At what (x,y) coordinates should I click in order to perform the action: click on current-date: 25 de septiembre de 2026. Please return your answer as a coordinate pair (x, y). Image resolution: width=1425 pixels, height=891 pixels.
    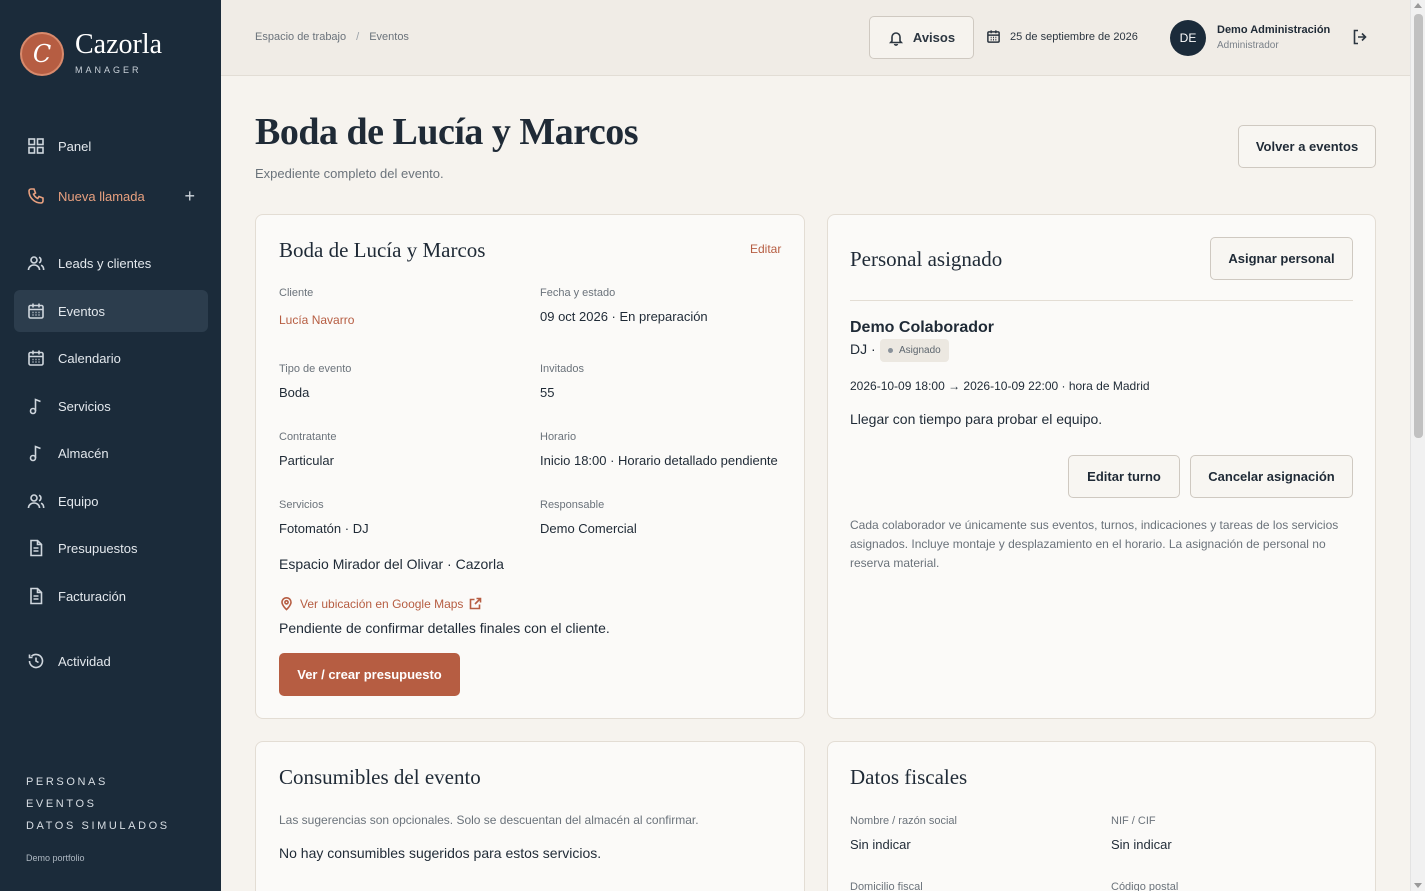
    Looking at the image, I should click on (1062, 36).